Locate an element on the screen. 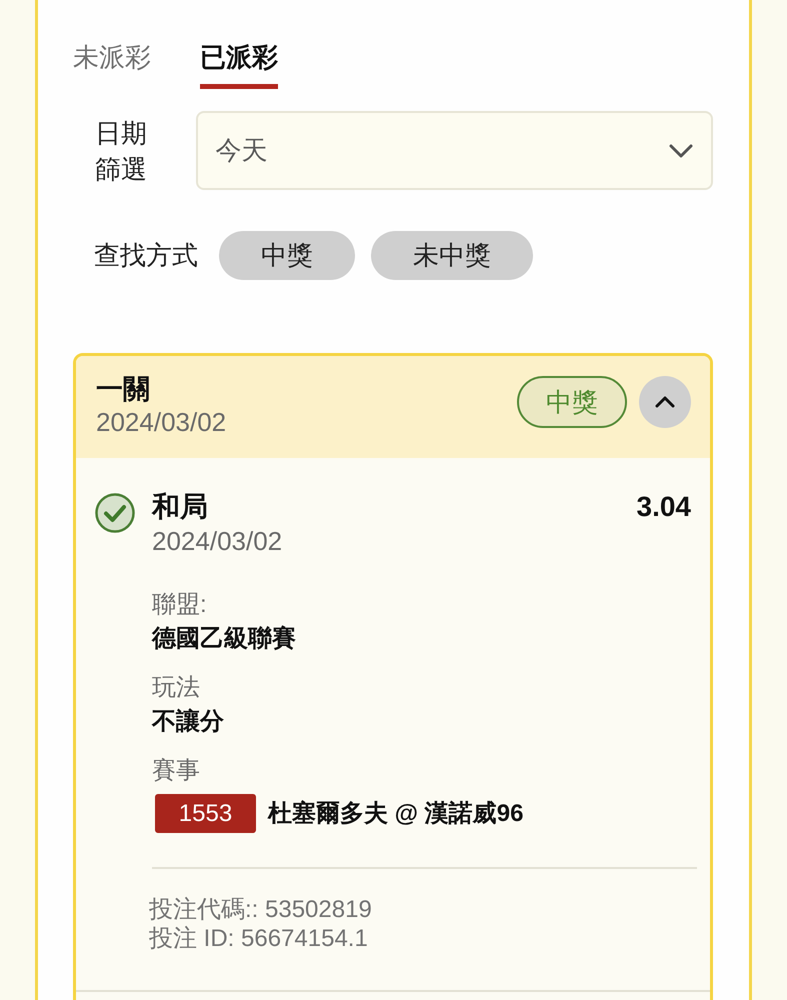 Image resolution: width=787 pixels, height=1000 pixels. filter-chip: 中獎 is located at coordinates (287, 255).